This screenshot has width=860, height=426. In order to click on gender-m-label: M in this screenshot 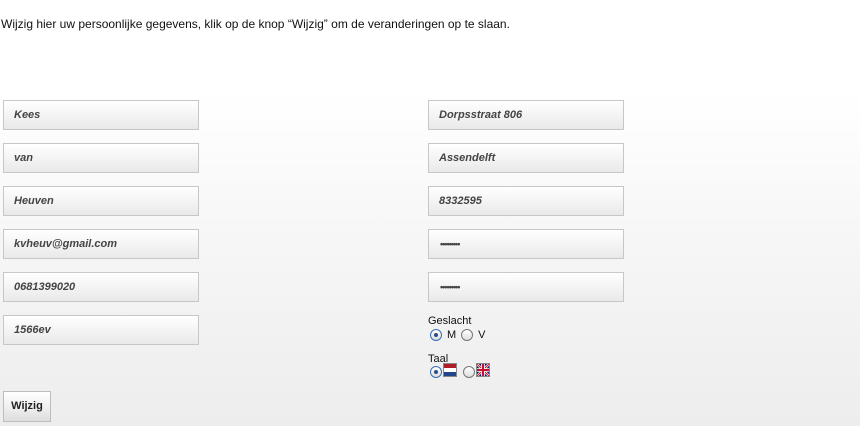, I will do `click(452, 335)`.